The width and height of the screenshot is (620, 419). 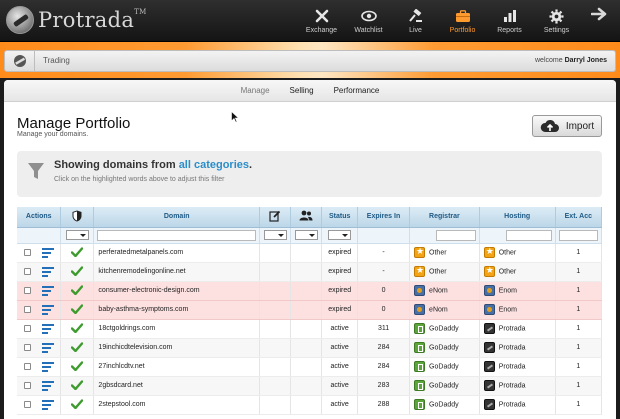 I want to click on col-registrar: Registrar, so click(x=444, y=217).